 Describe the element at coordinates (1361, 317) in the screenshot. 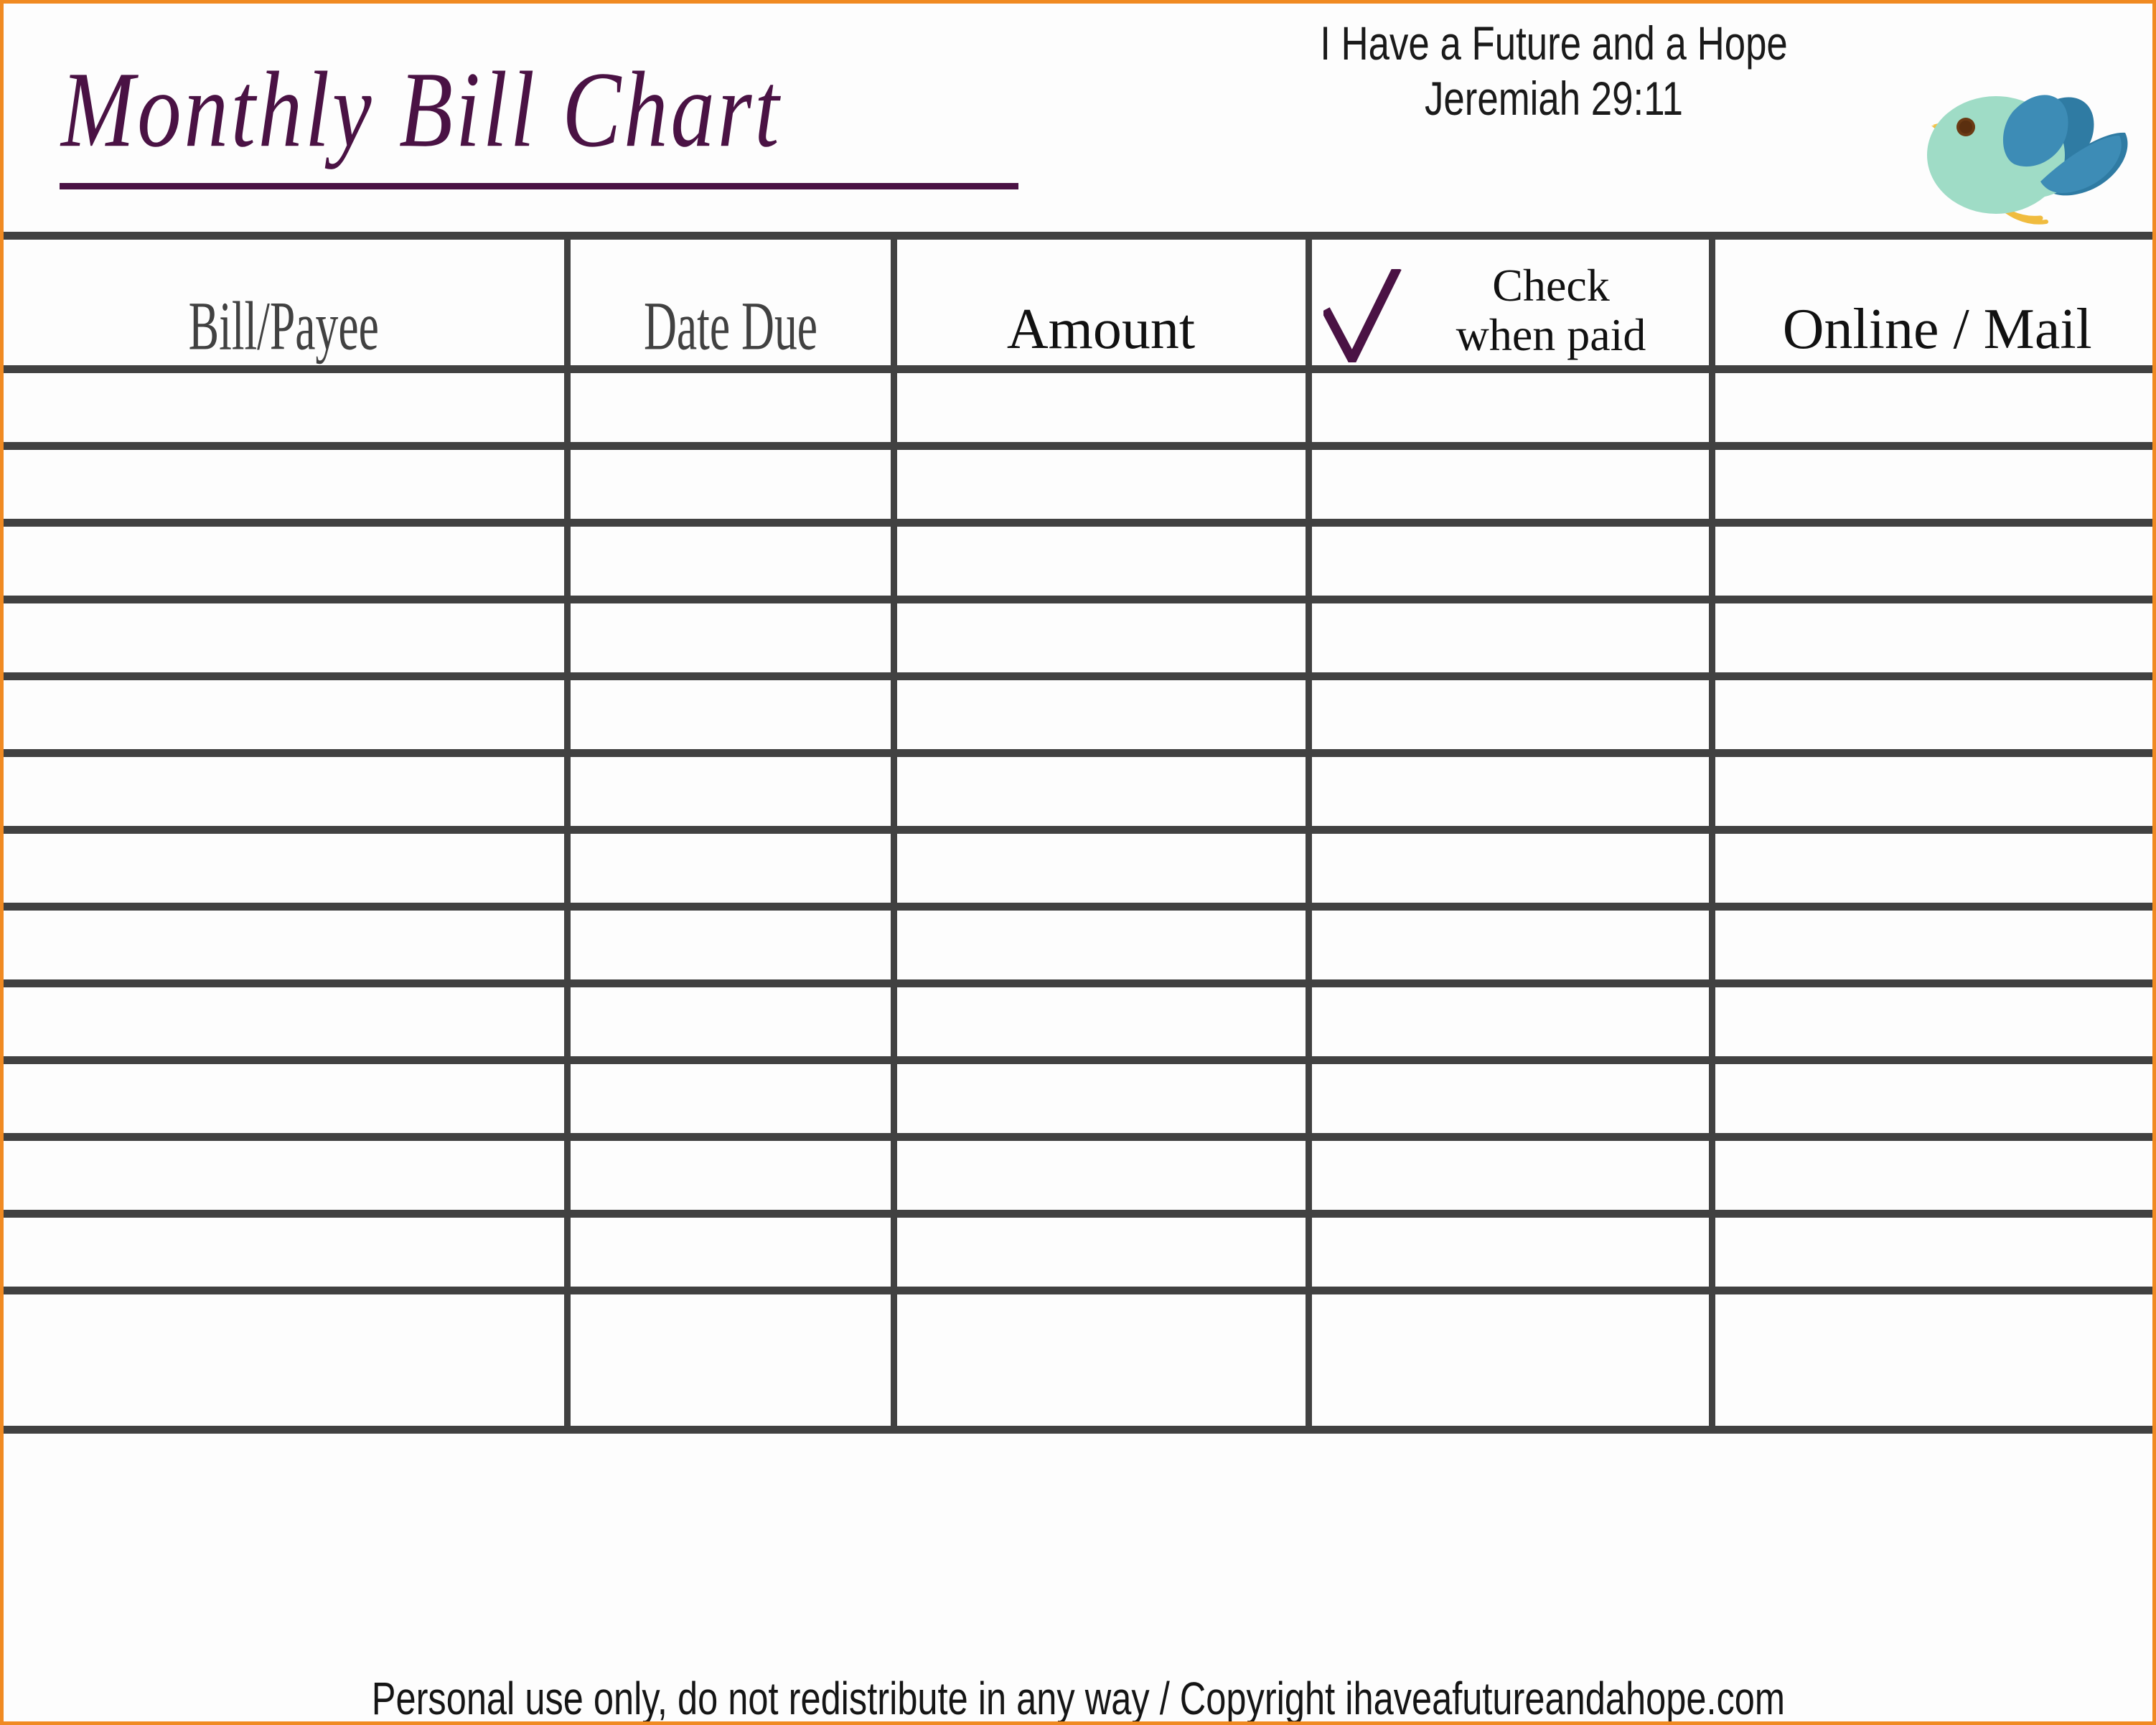

I see `checkmark-icon` at that location.